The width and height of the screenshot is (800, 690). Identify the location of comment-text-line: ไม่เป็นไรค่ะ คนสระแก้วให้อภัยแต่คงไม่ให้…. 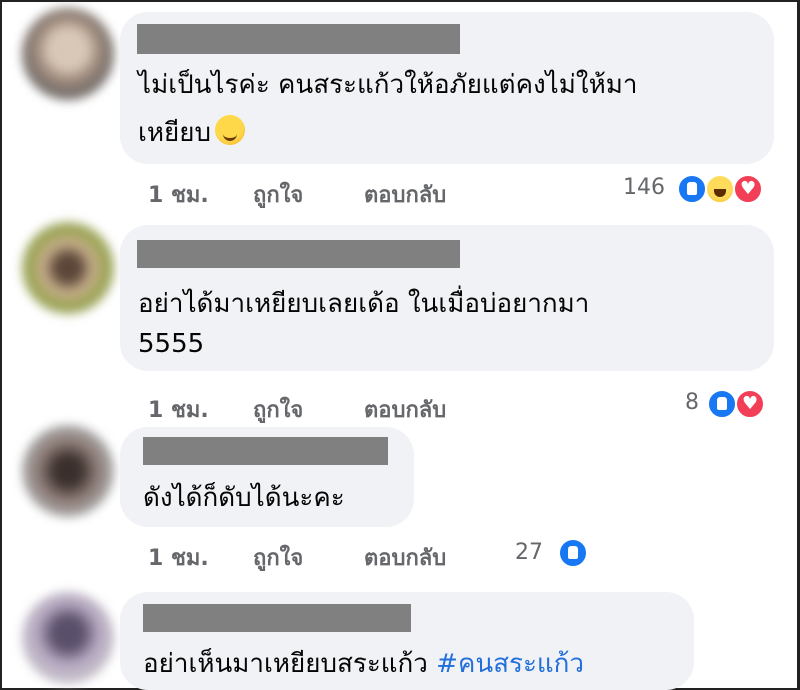
(388, 85).